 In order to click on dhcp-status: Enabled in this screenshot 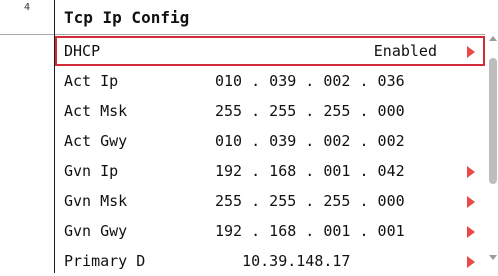, I will do `click(405, 51)`.